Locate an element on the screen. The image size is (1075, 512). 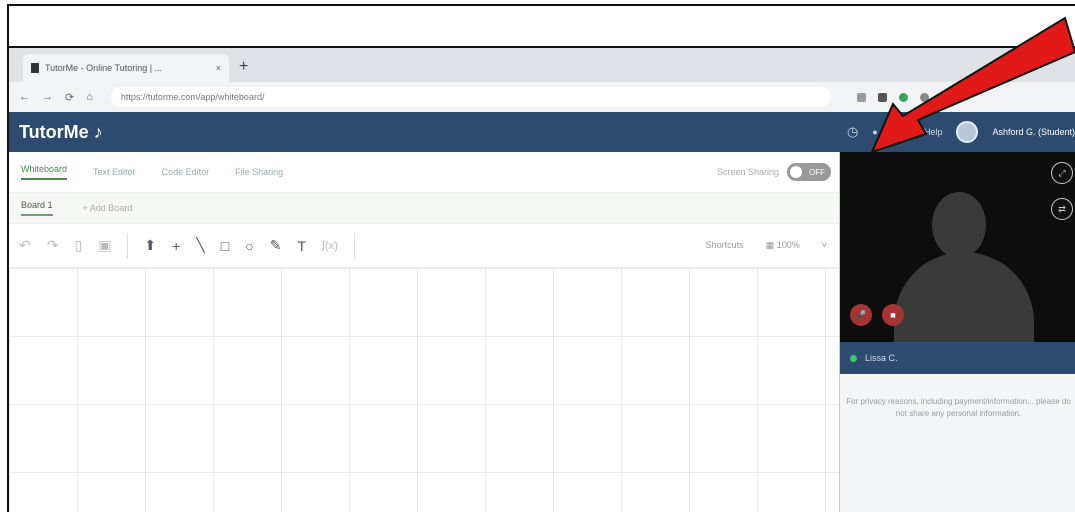
header-actions: ◷ ● End ❓ Help Ashford G. (Student) is located at coordinates (961, 132).